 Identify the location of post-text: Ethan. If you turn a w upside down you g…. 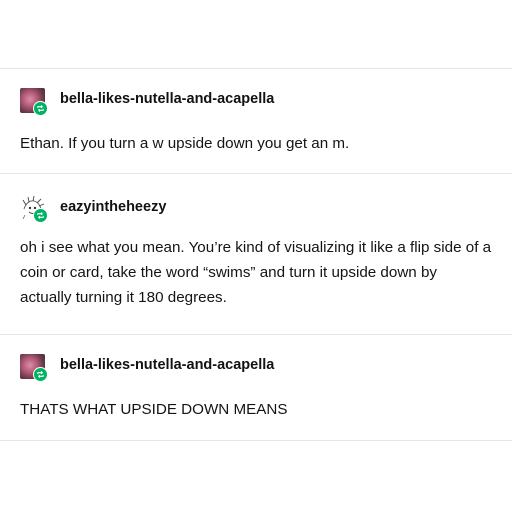
(185, 143).